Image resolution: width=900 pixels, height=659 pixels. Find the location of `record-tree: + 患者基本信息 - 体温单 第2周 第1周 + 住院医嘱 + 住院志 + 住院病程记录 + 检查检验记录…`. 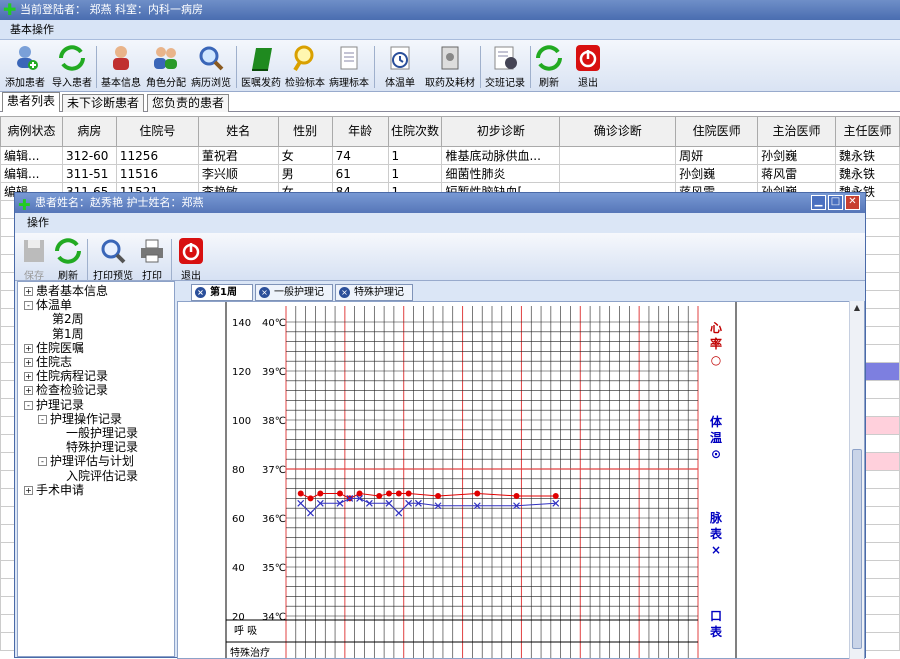

record-tree: + 患者基本信息 - 体温单 第2周 第1周 + 住院医嘱 + 住院志 + 住院病程记录 + 检查检验记录… is located at coordinates (96, 469).